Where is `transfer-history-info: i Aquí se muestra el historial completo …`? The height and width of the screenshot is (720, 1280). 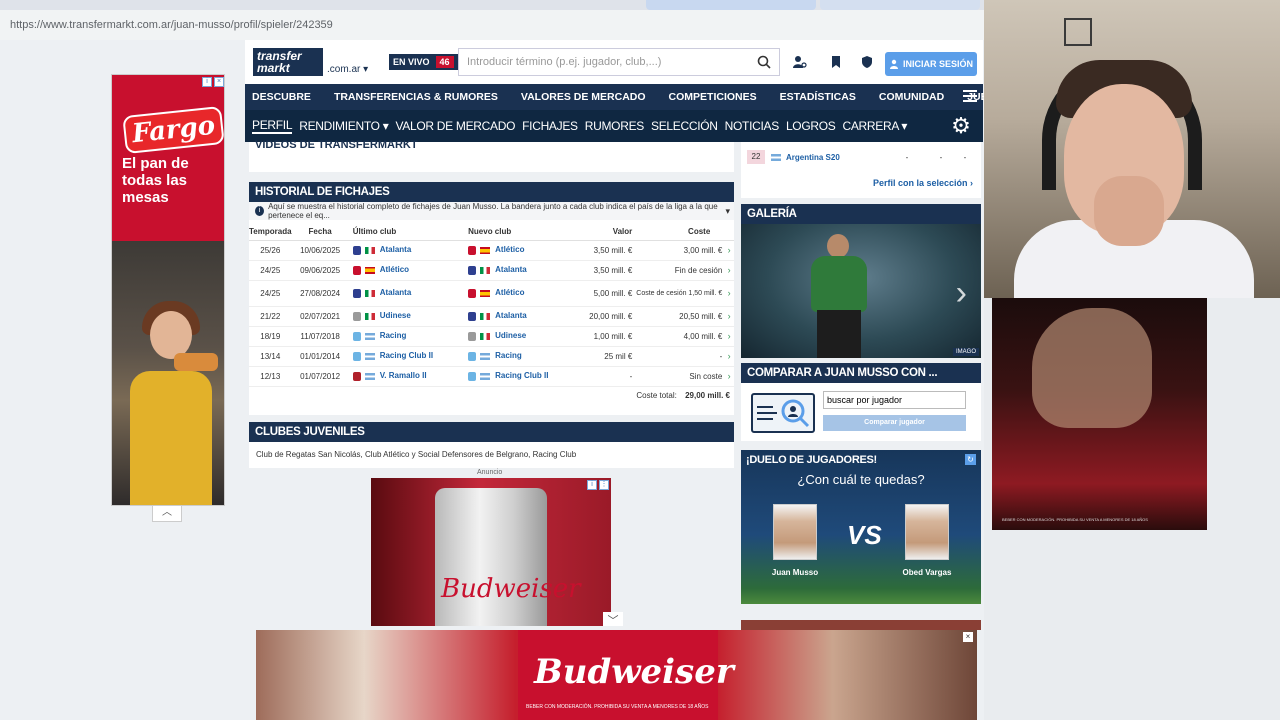
transfer-history-info: i Aquí se muestra el historial completo … is located at coordinates (491, 211).